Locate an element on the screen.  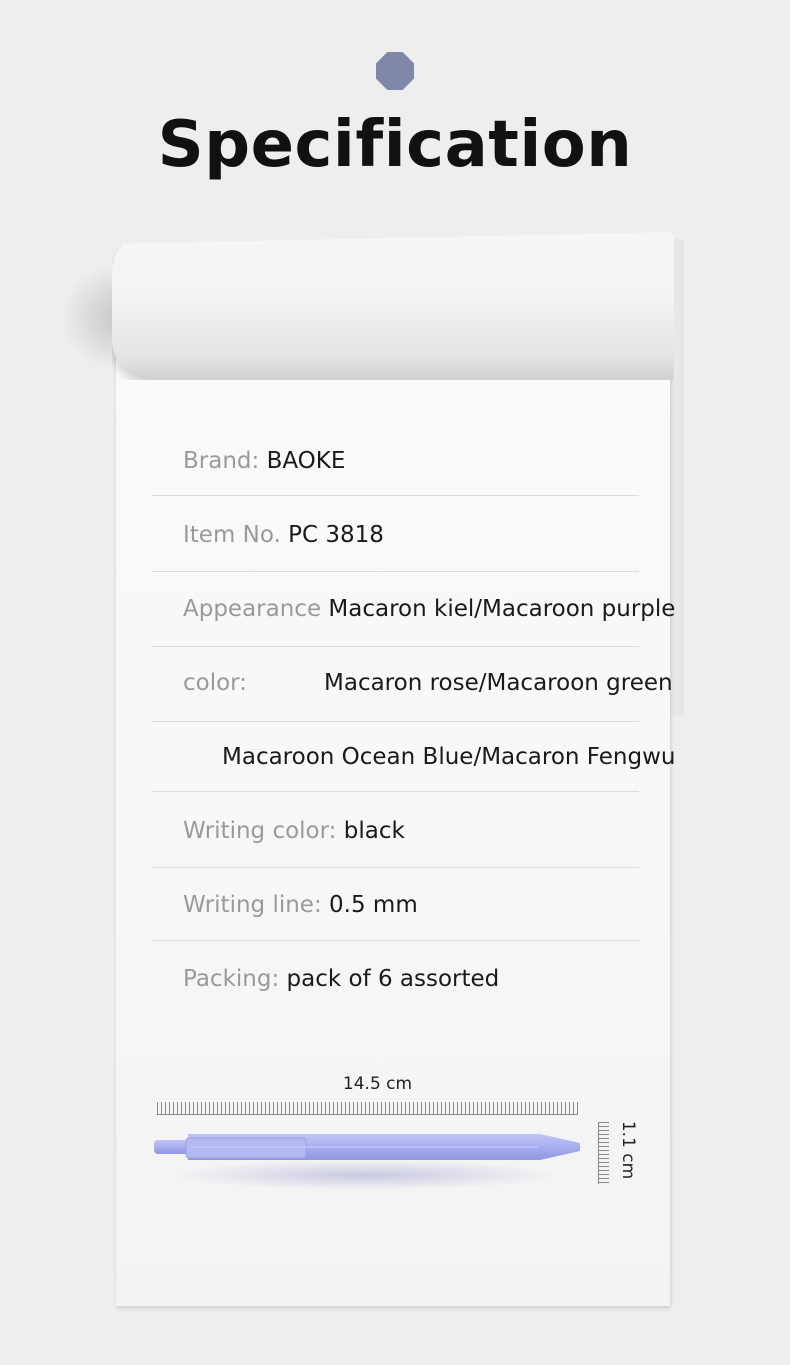
spec-row-writing-line: Writing line: 0.5 mm is located at coordinates (300, 905).